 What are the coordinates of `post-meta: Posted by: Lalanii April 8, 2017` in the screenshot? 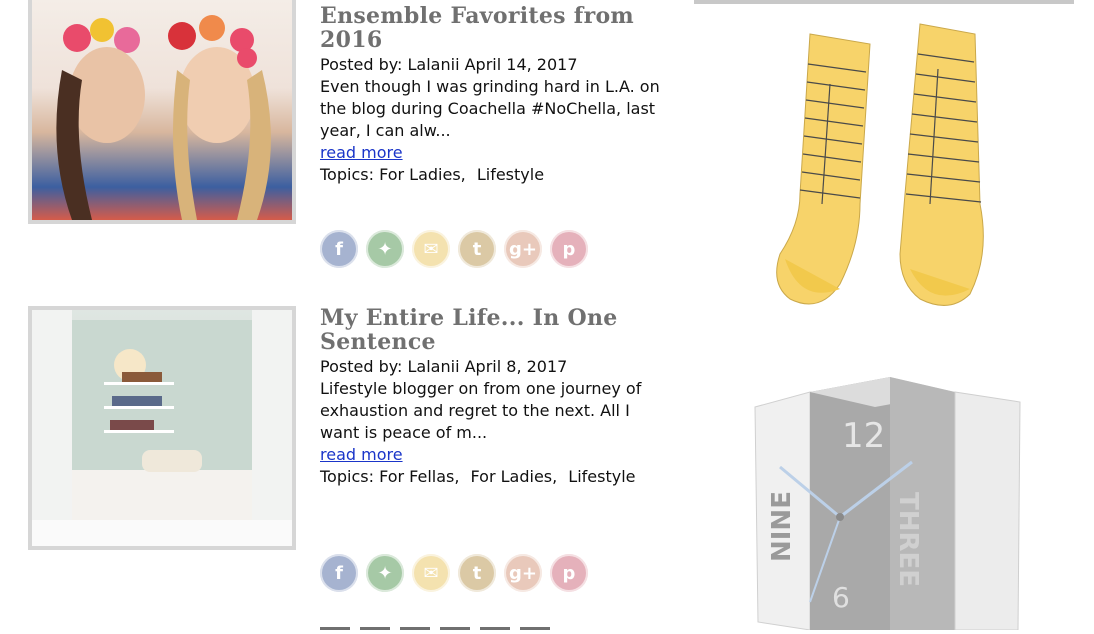 It's located at (490, 367).